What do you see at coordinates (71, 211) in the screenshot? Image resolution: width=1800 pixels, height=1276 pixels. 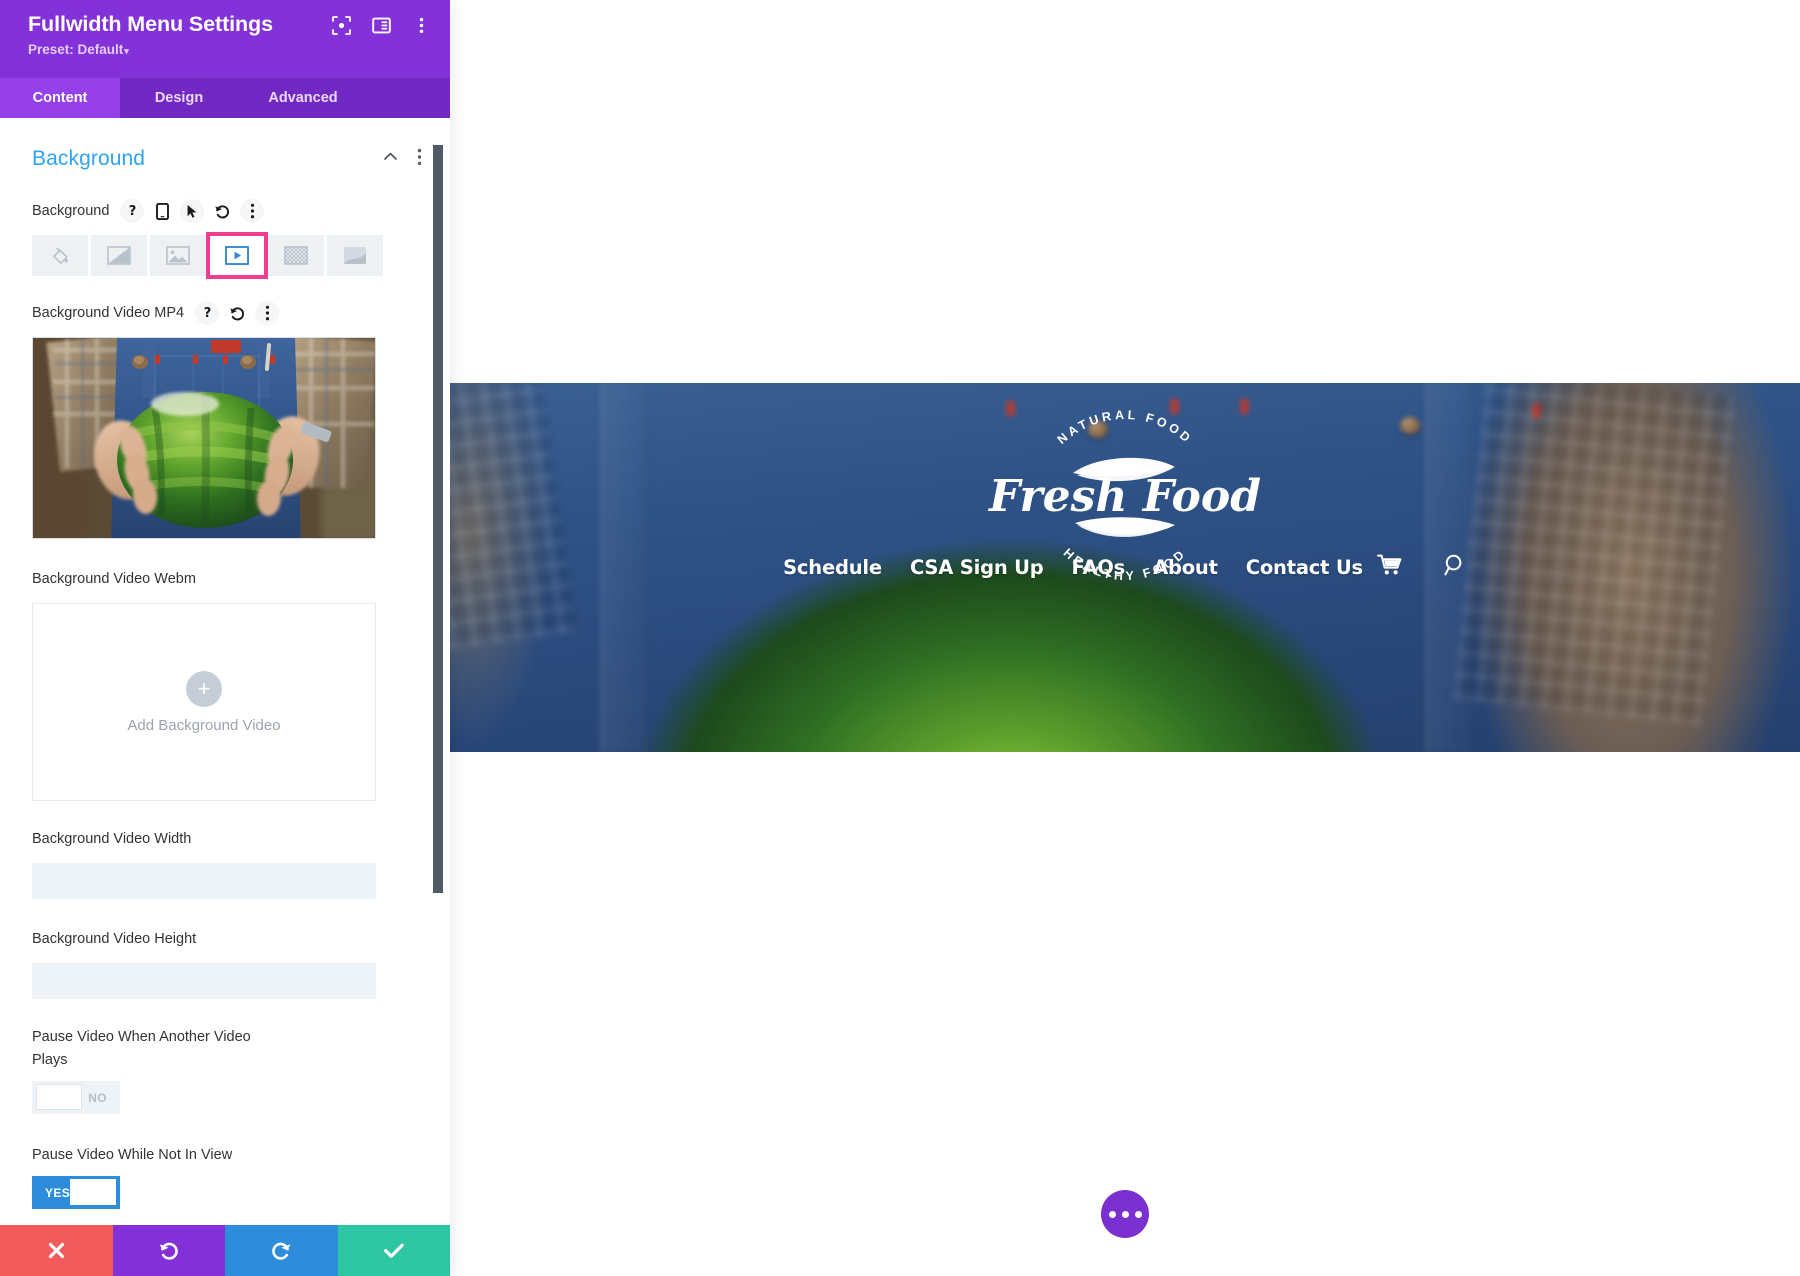 I see `background-field-label: Background` at bounding box center [71, 211].